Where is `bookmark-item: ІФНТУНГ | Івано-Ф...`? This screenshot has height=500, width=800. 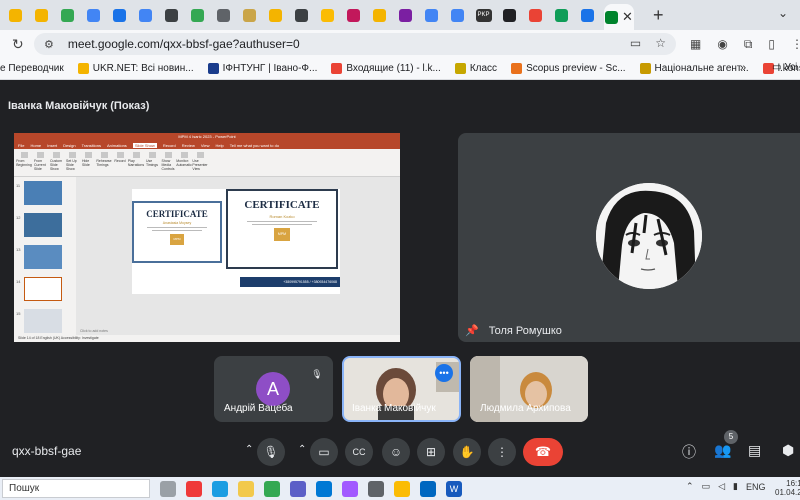
bookmark-item: ІФНТУНГ | Івано-Ф... is located at coordinates (262, 68).